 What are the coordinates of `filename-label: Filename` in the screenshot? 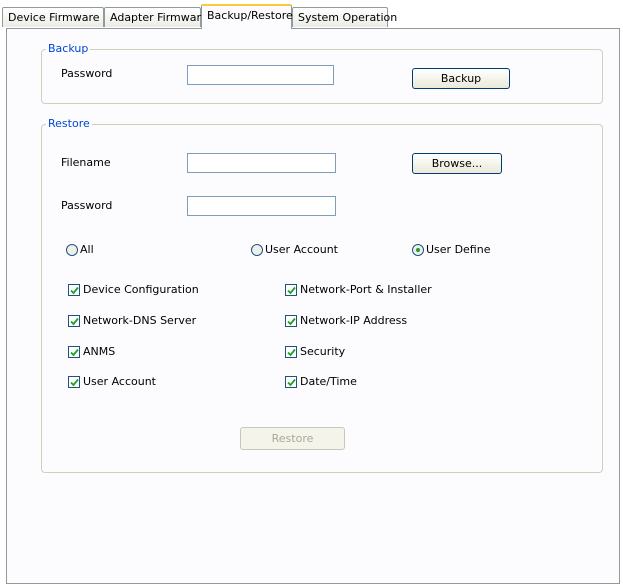 It's located at (86, 162).